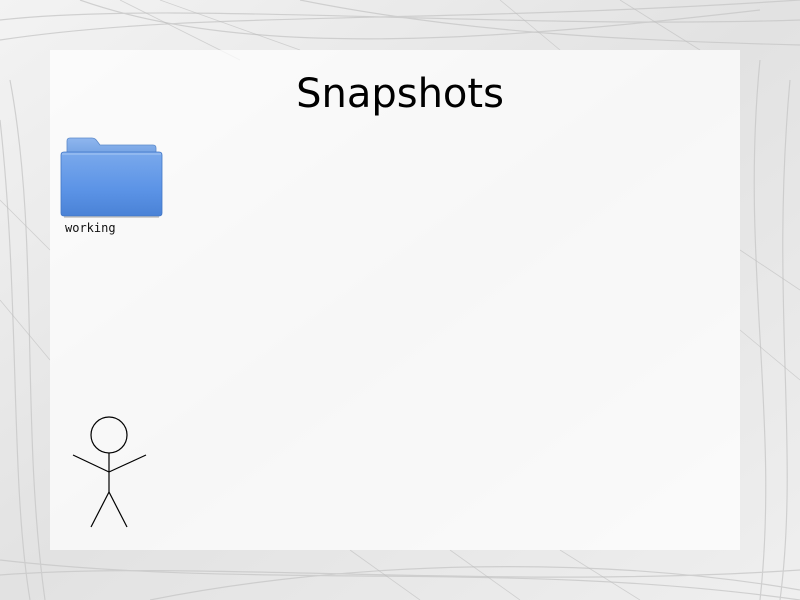 This screenshot has height=600, width=800. What do you see at coordinates (109, 472) in the screenshot?
I see `stick-figure-icon` at bounding box center [109, 472].